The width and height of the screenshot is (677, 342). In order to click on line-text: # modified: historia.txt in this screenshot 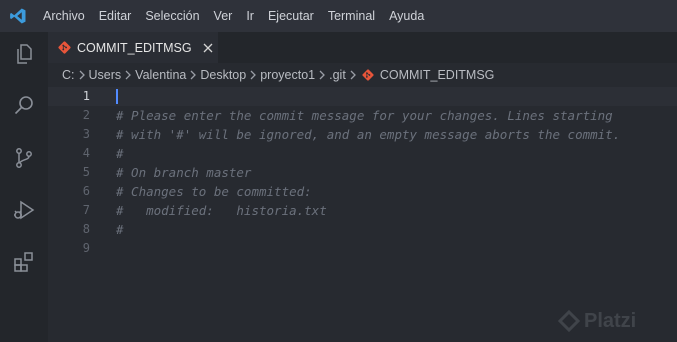, I will do `click(221, 210)`.